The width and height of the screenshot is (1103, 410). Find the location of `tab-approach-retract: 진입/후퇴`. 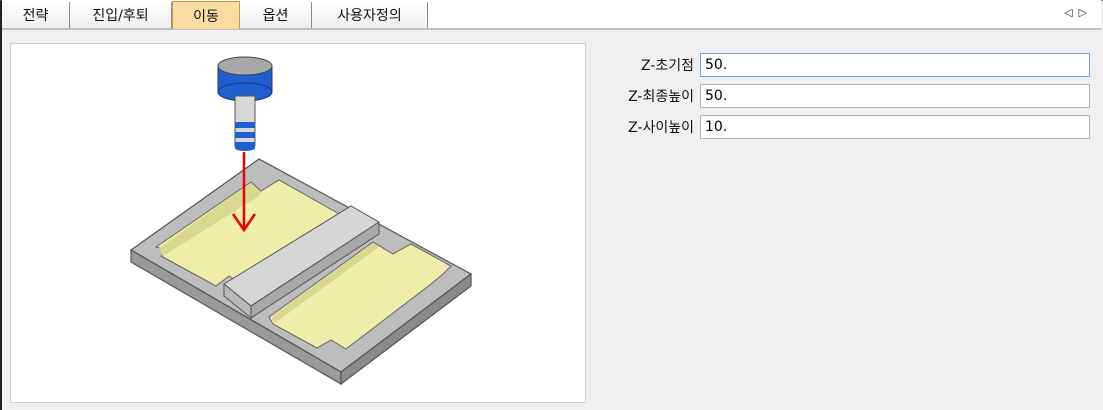

tab-approach-retract: 진입/후퇴 is located at coordinates (121, 15).